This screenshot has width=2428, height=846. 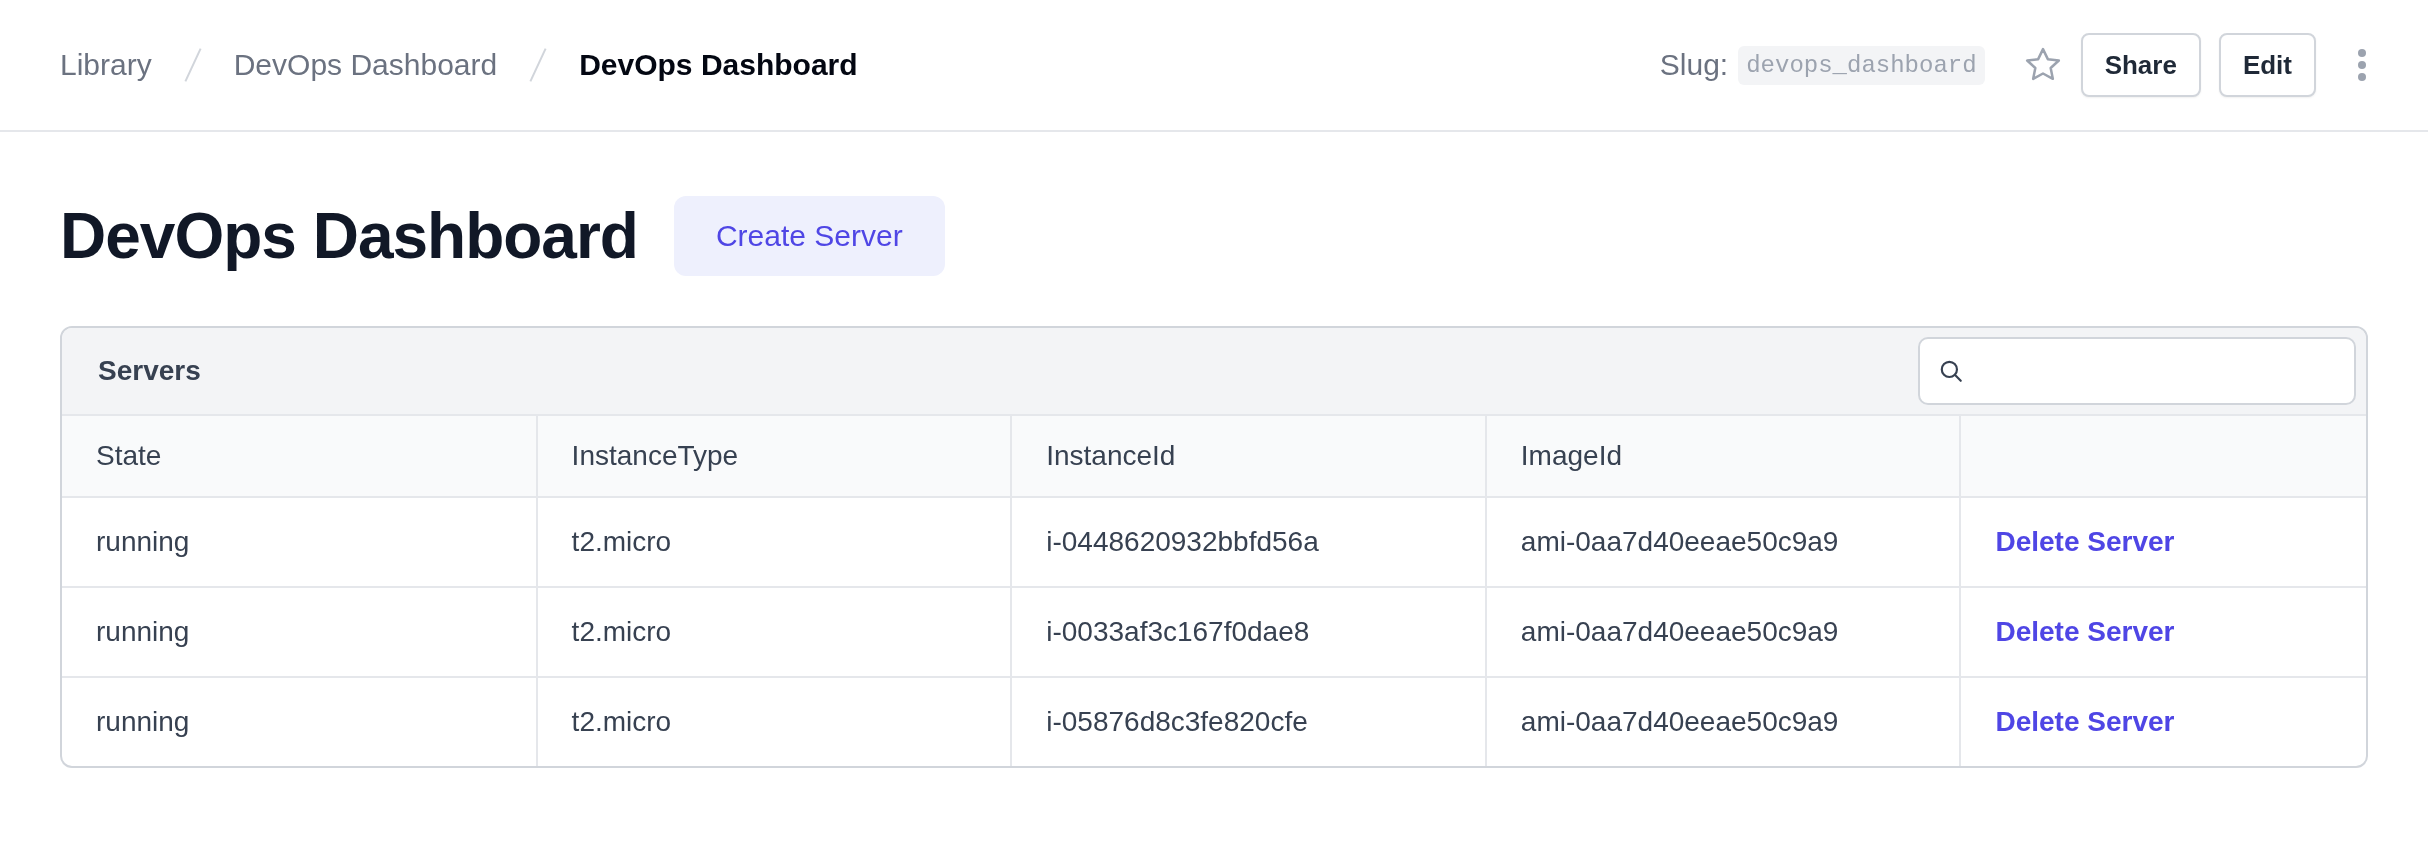 What do you see at coordinates (774, 456) in the screenshot?
I see `column-header: InstanceType` at bounding box center [774, 456].